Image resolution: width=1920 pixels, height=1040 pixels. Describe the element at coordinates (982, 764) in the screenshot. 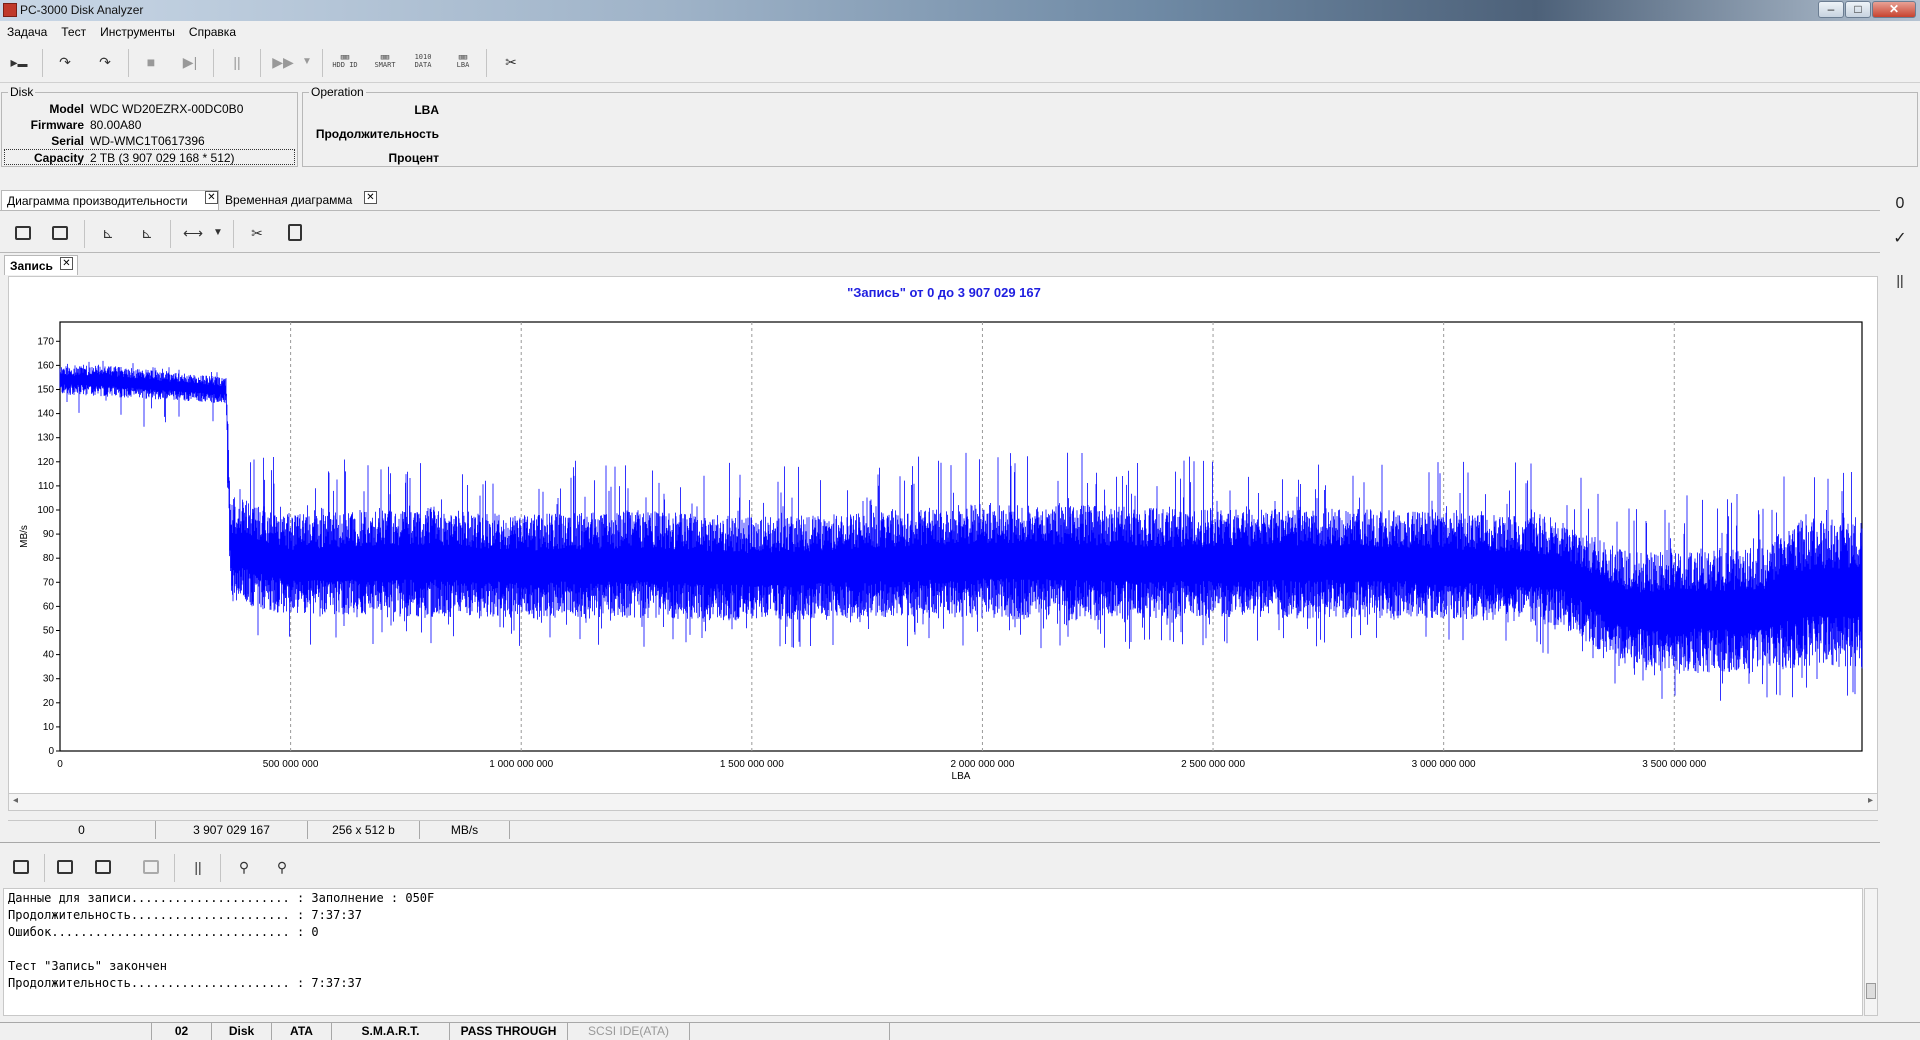

I see `x-tick-label: 2 000 000 000` at that location.